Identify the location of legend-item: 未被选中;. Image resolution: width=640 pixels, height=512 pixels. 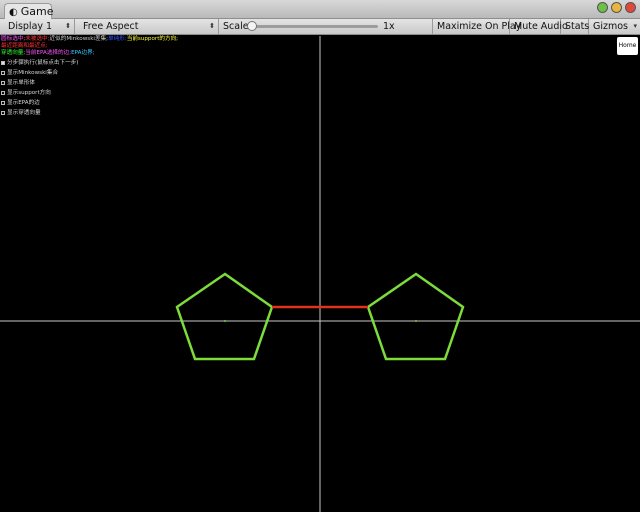
(37, 39).